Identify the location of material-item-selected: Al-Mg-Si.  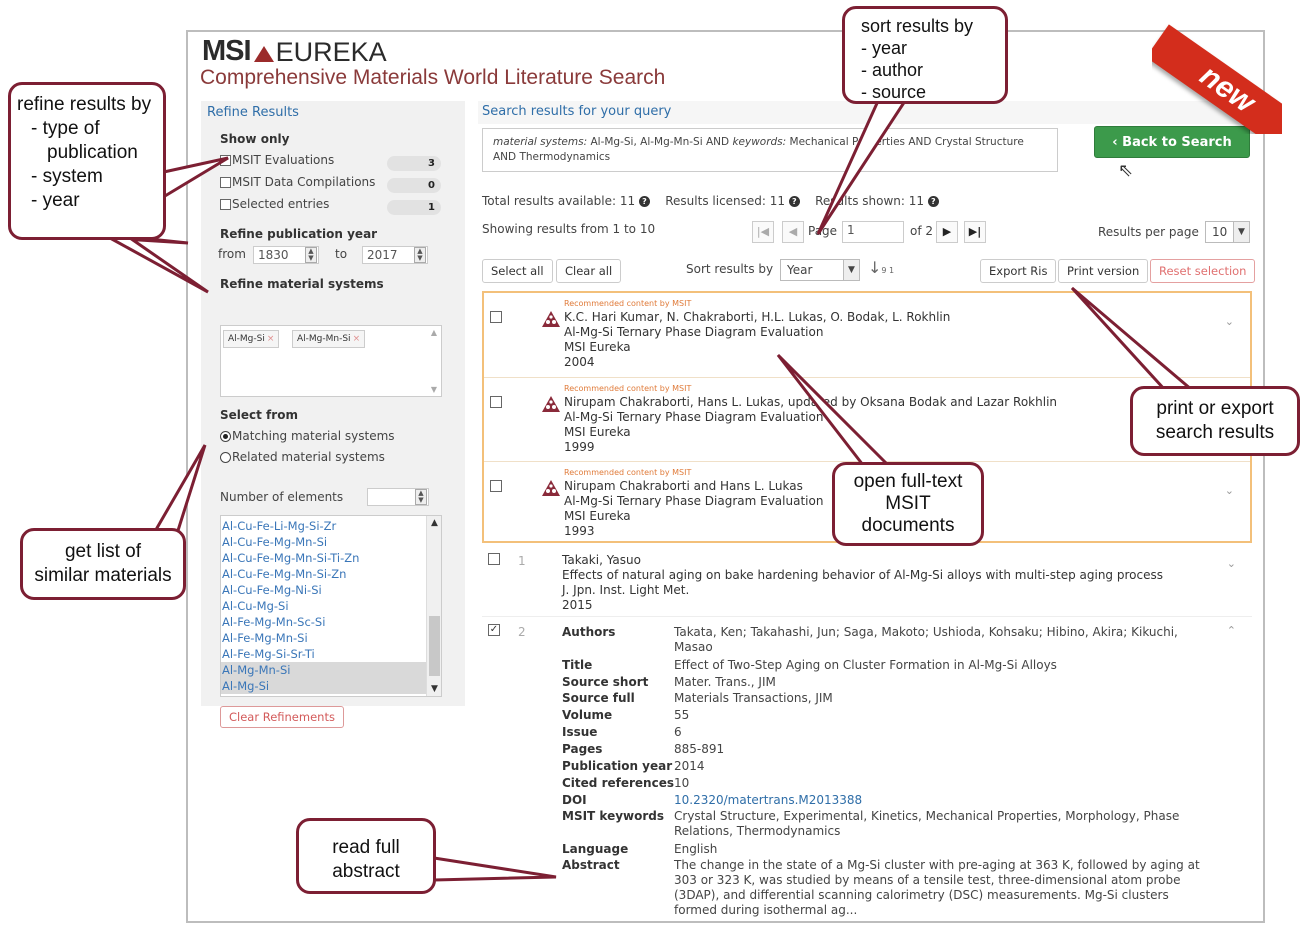
(323, 686).